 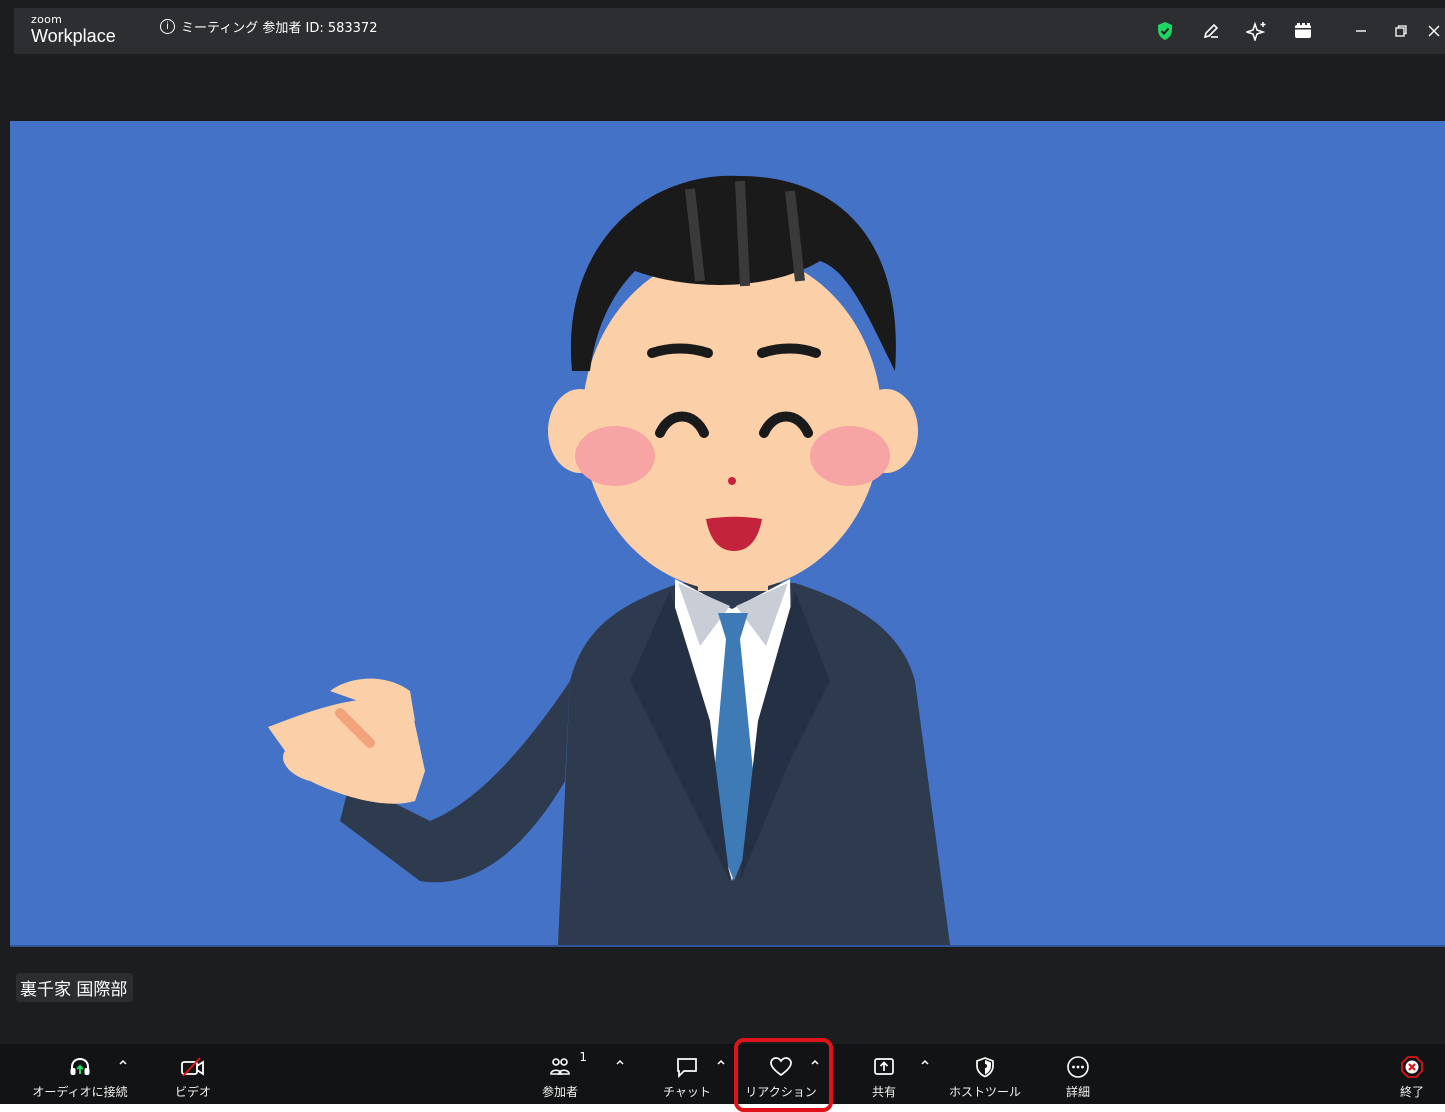 I want to click on participant-name-tag: 裏千家 国際部, so click(x=75, y=987).